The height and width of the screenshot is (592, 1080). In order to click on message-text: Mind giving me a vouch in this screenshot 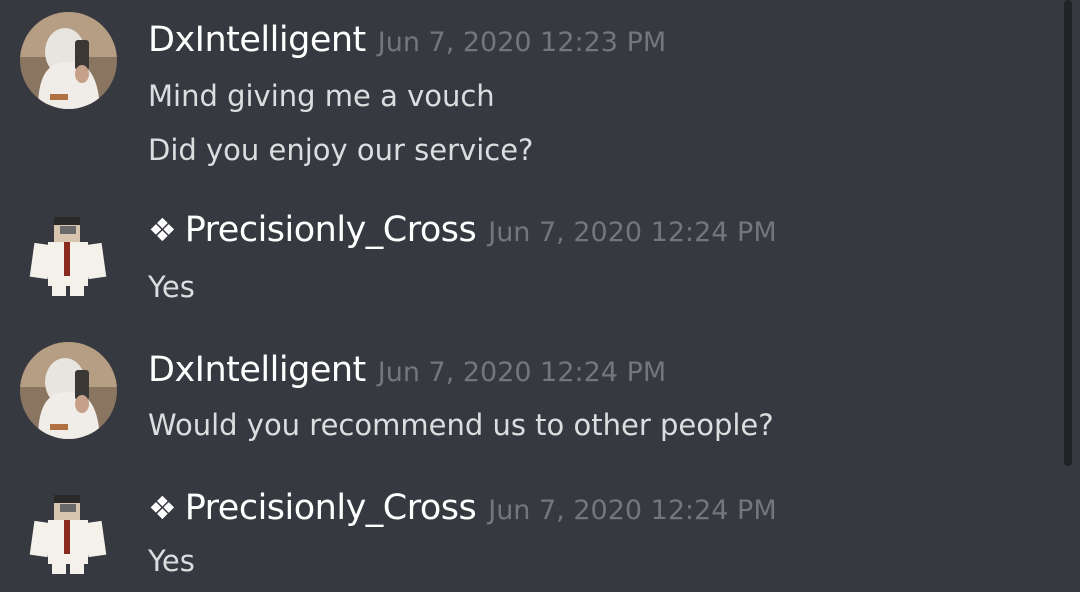, I will do `click(321, 96)`.